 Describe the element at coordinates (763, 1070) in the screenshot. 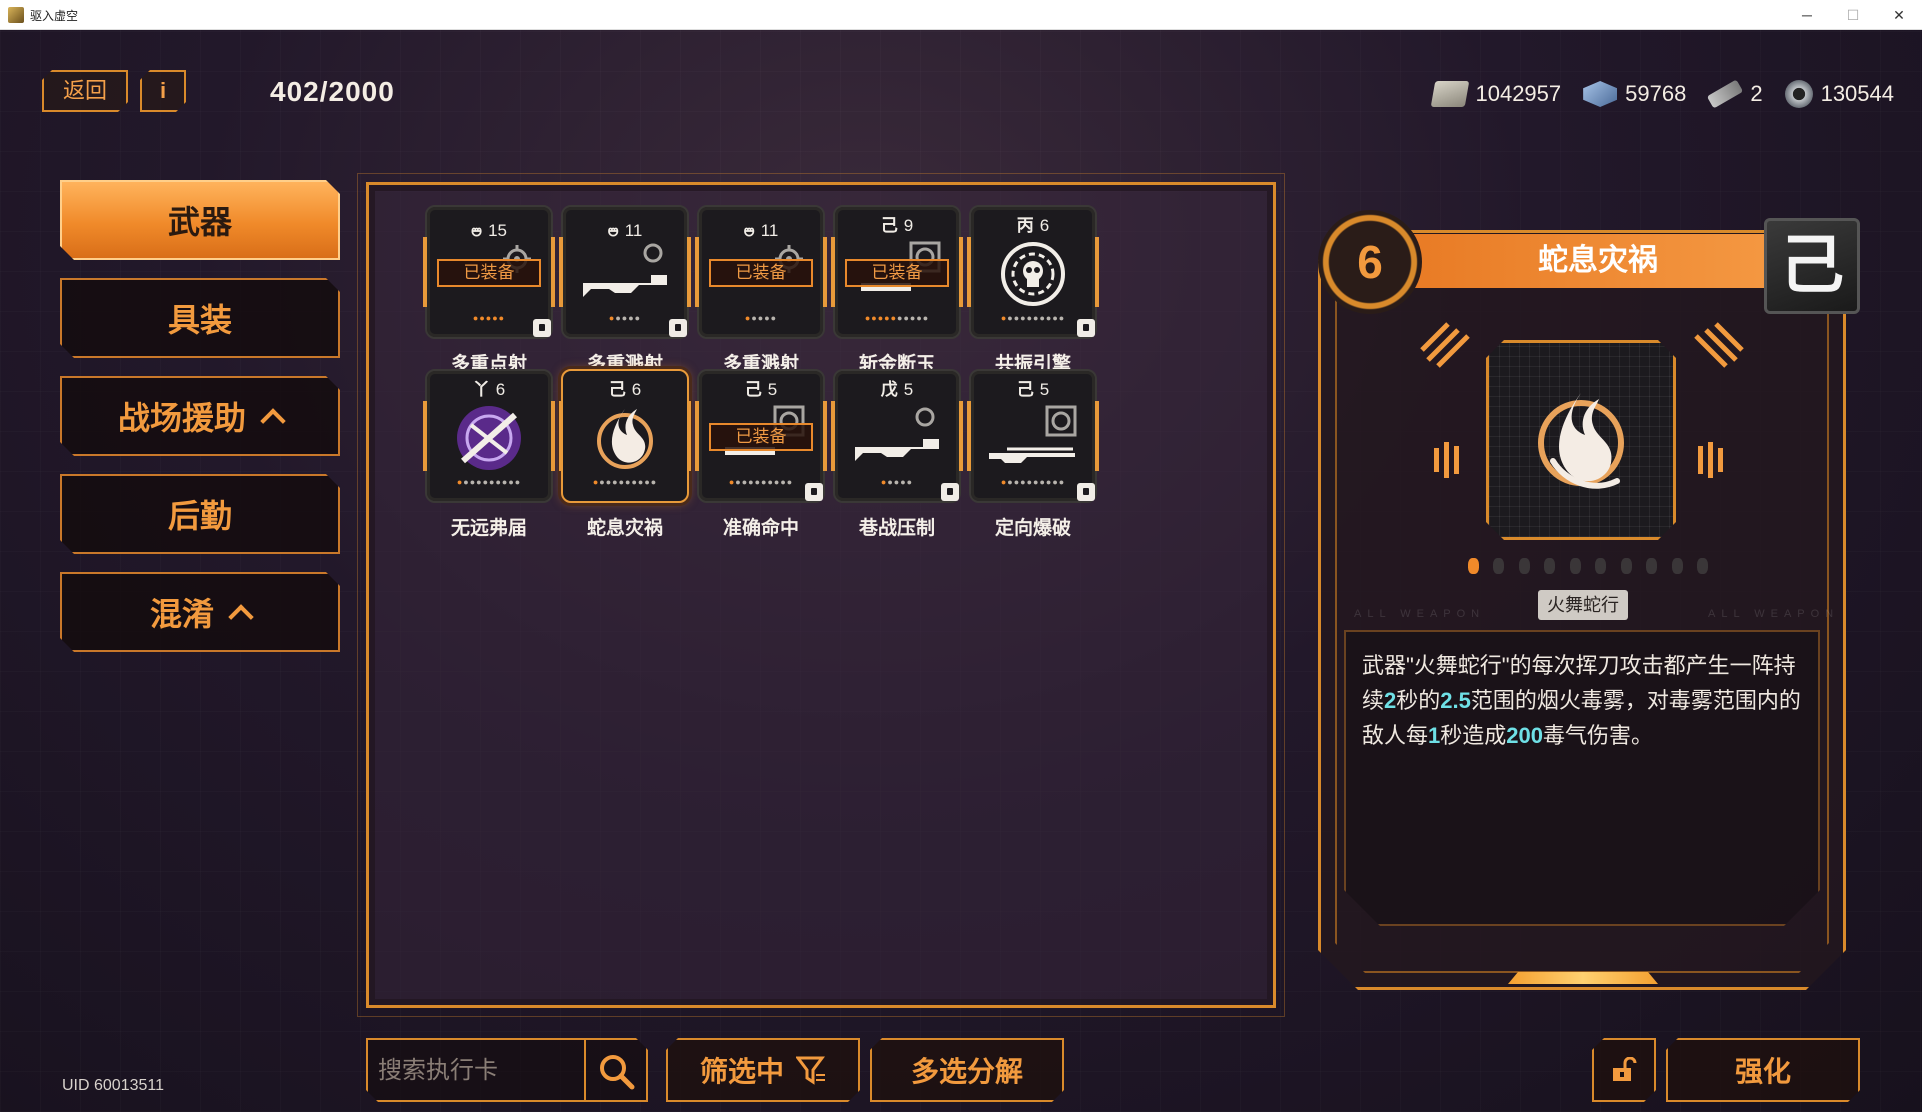

I see `filter-button: 筛选中` at that location.